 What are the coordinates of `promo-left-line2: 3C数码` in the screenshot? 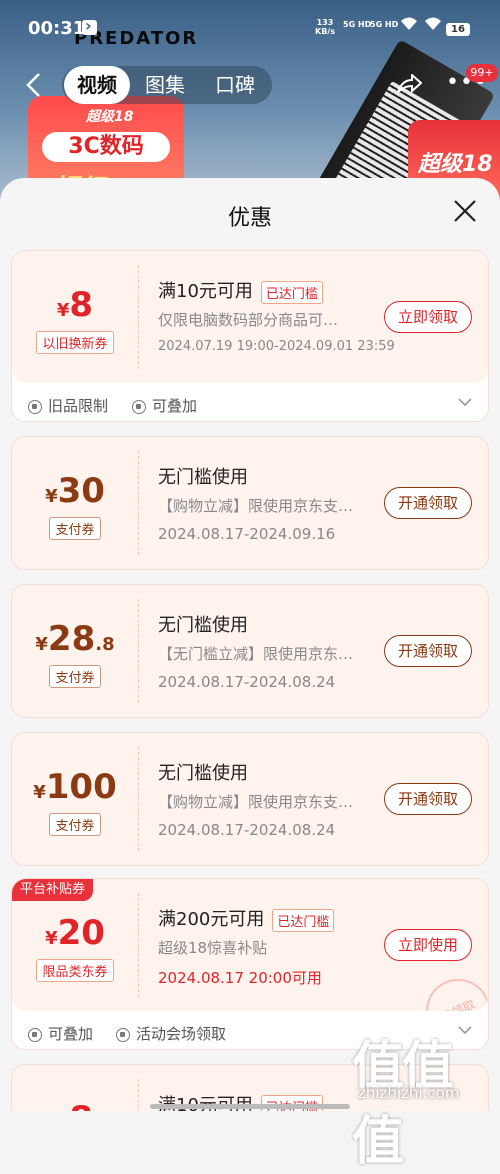 It's located at (106, 147).